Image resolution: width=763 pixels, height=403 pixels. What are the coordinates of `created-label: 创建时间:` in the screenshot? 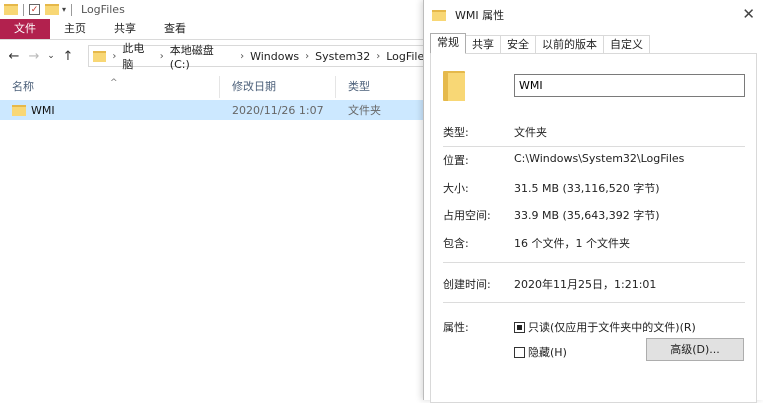 It's located at (467, 284).